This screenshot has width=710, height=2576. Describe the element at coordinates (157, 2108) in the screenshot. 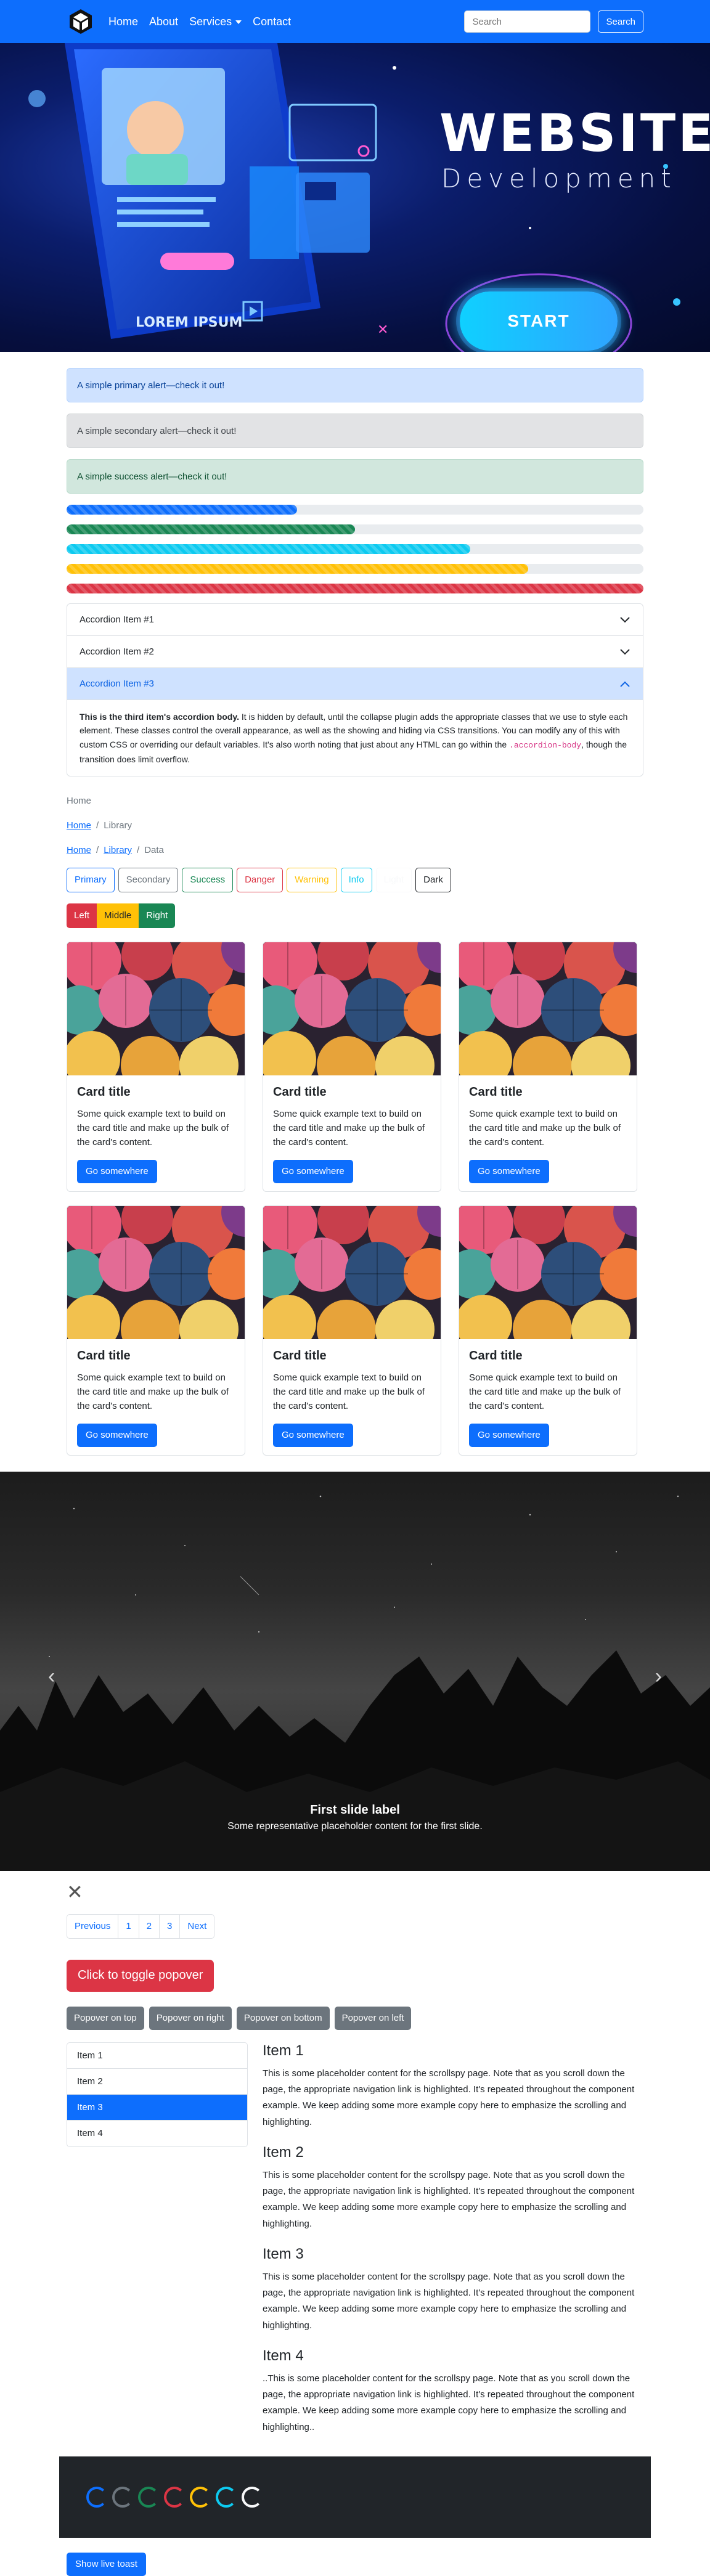

I see `scrollspy-item-3: Item 3` at that location.